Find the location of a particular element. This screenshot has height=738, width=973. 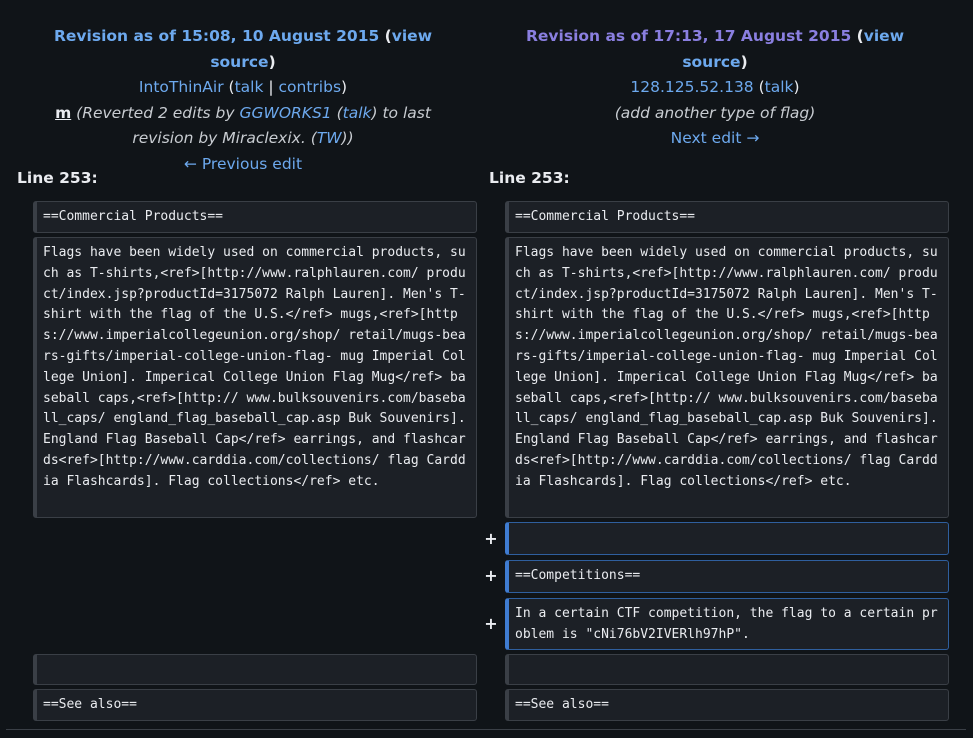

right-context-blank-line is located at coordinates (727, 669).